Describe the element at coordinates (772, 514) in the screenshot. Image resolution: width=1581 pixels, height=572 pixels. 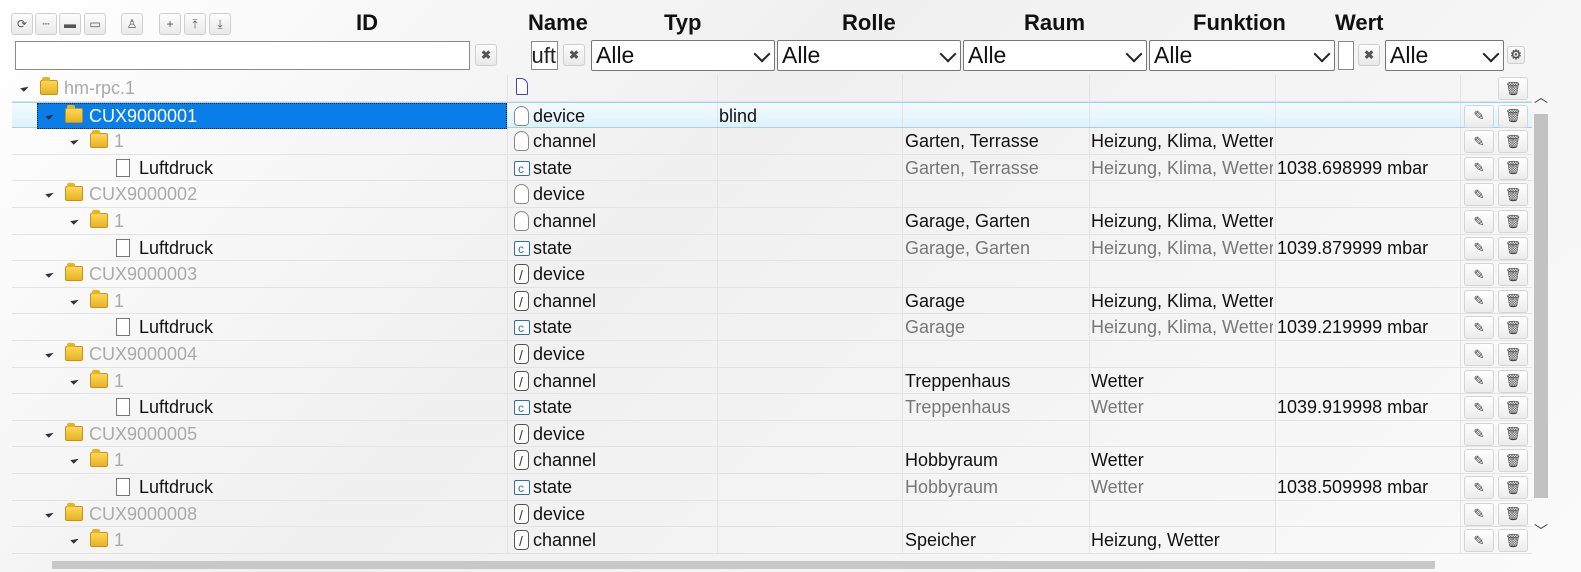
I see `table-row: CUX9000008 device ✎🗑` at that location.